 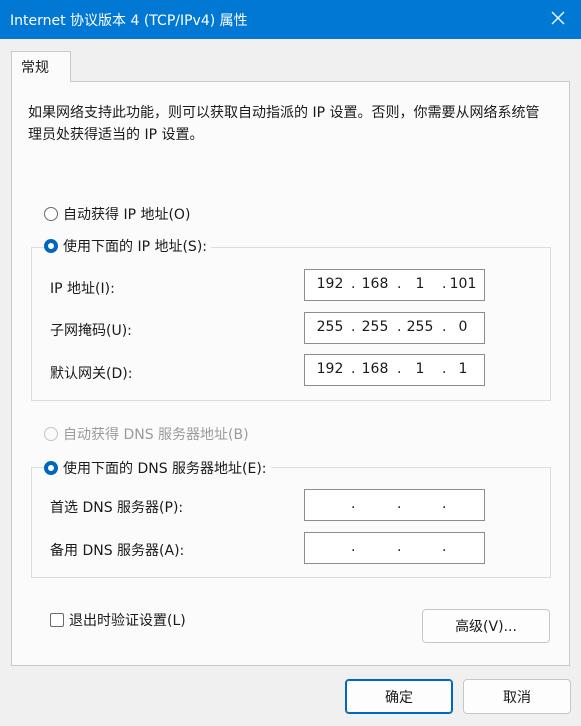 What do you see at coordinates (135, 247) in the screenshot?
I see `radio-manual-ip-label: 使用下面的 IP 地址(S):` at bounding box center [135, 247].